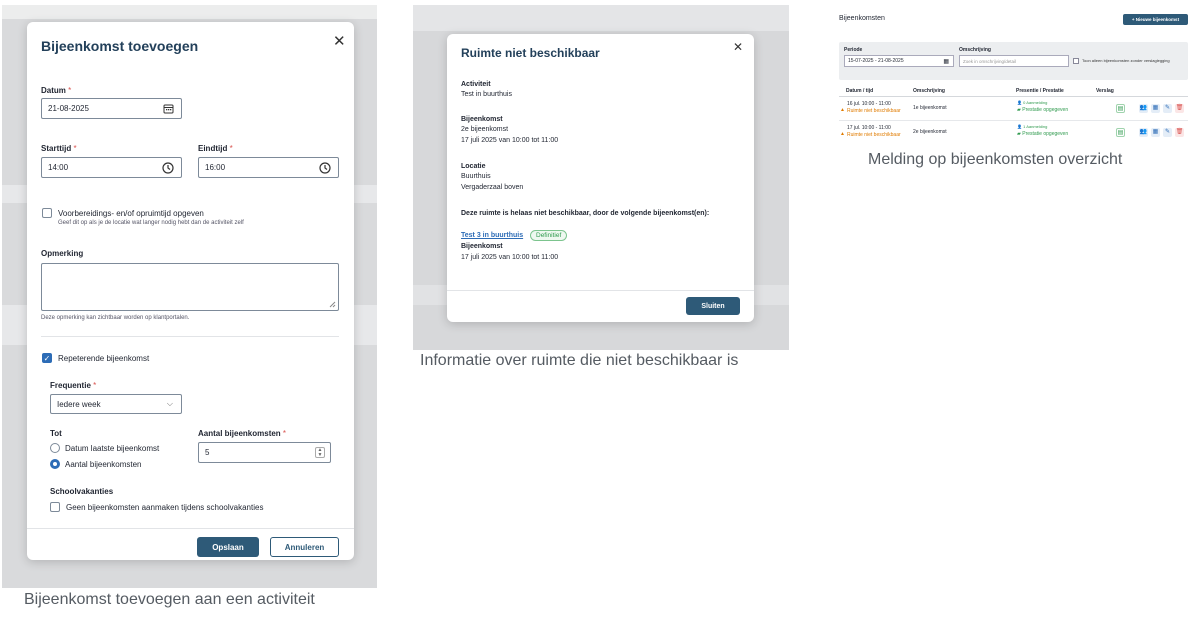  Describe the element at coordinates (510, 140) in the screenshot. I see `meeting-time: 17 juli 2025 van 10:00 tot 11:00` at that location.